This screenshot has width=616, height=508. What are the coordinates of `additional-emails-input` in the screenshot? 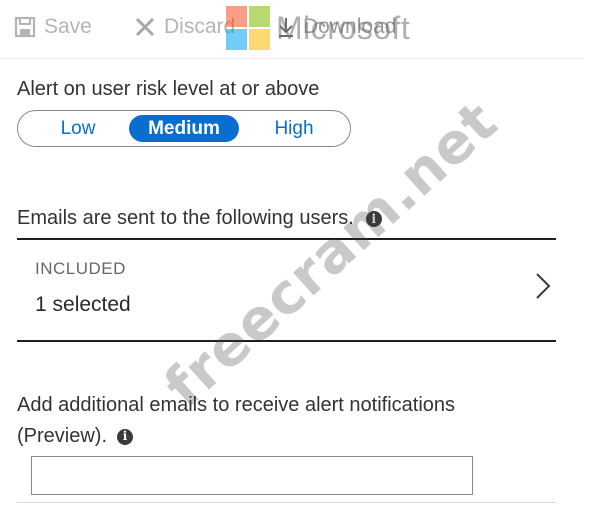 It's located at (252, 475).